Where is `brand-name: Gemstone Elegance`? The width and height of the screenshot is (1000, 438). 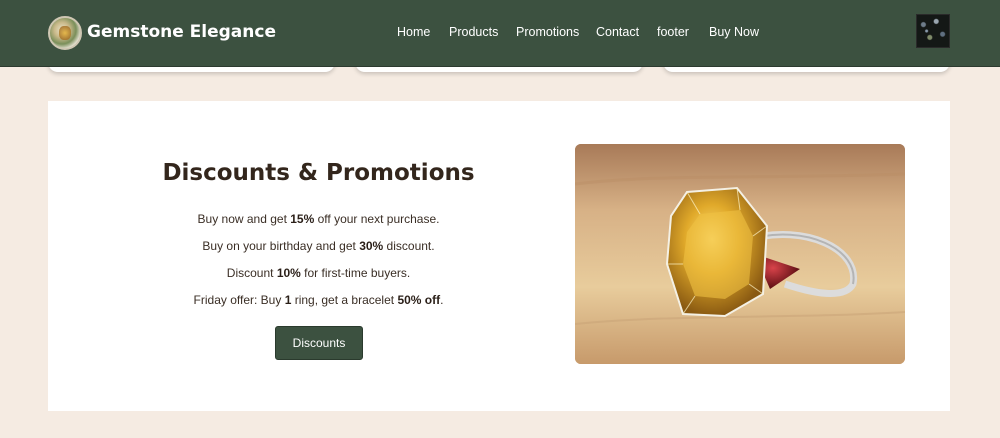
brand-name: Gemstone Elegance is located at coordinates (181, 32).